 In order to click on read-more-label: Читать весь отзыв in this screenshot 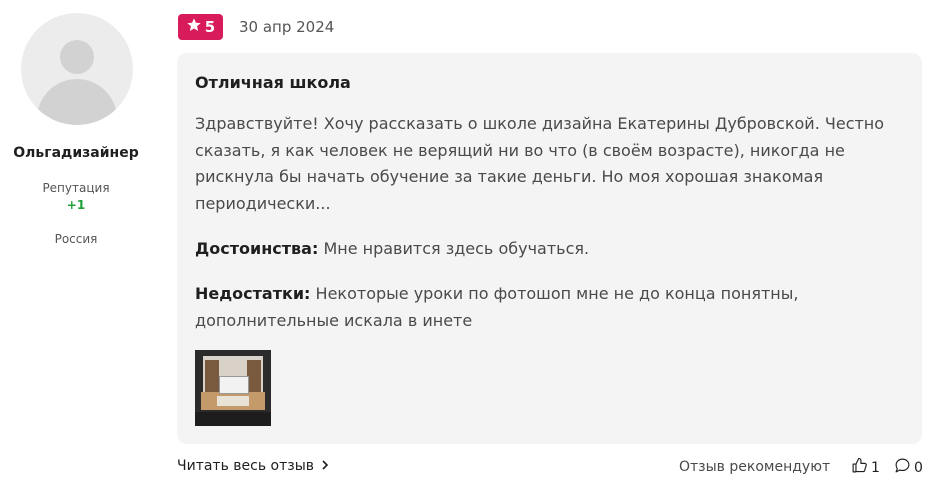, I will do `click(246, 466)`.